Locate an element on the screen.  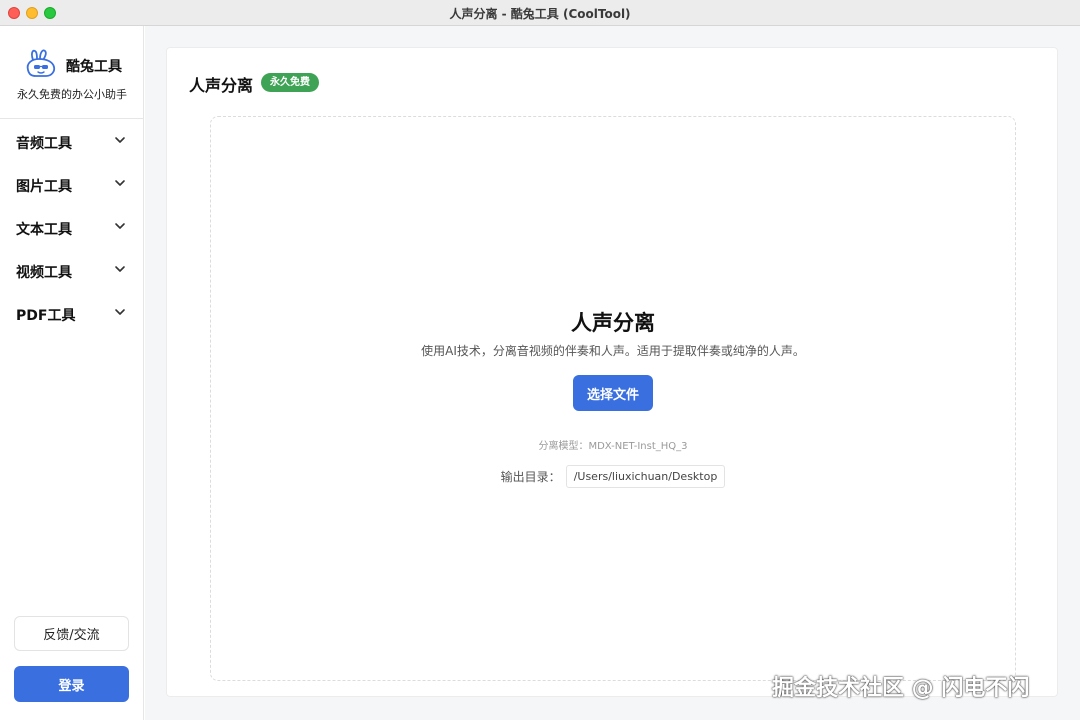
sidebar-menu: 音频工具 图片工具 文本工具 视频工具 PDF工具 is located at coordinates (72, 226).